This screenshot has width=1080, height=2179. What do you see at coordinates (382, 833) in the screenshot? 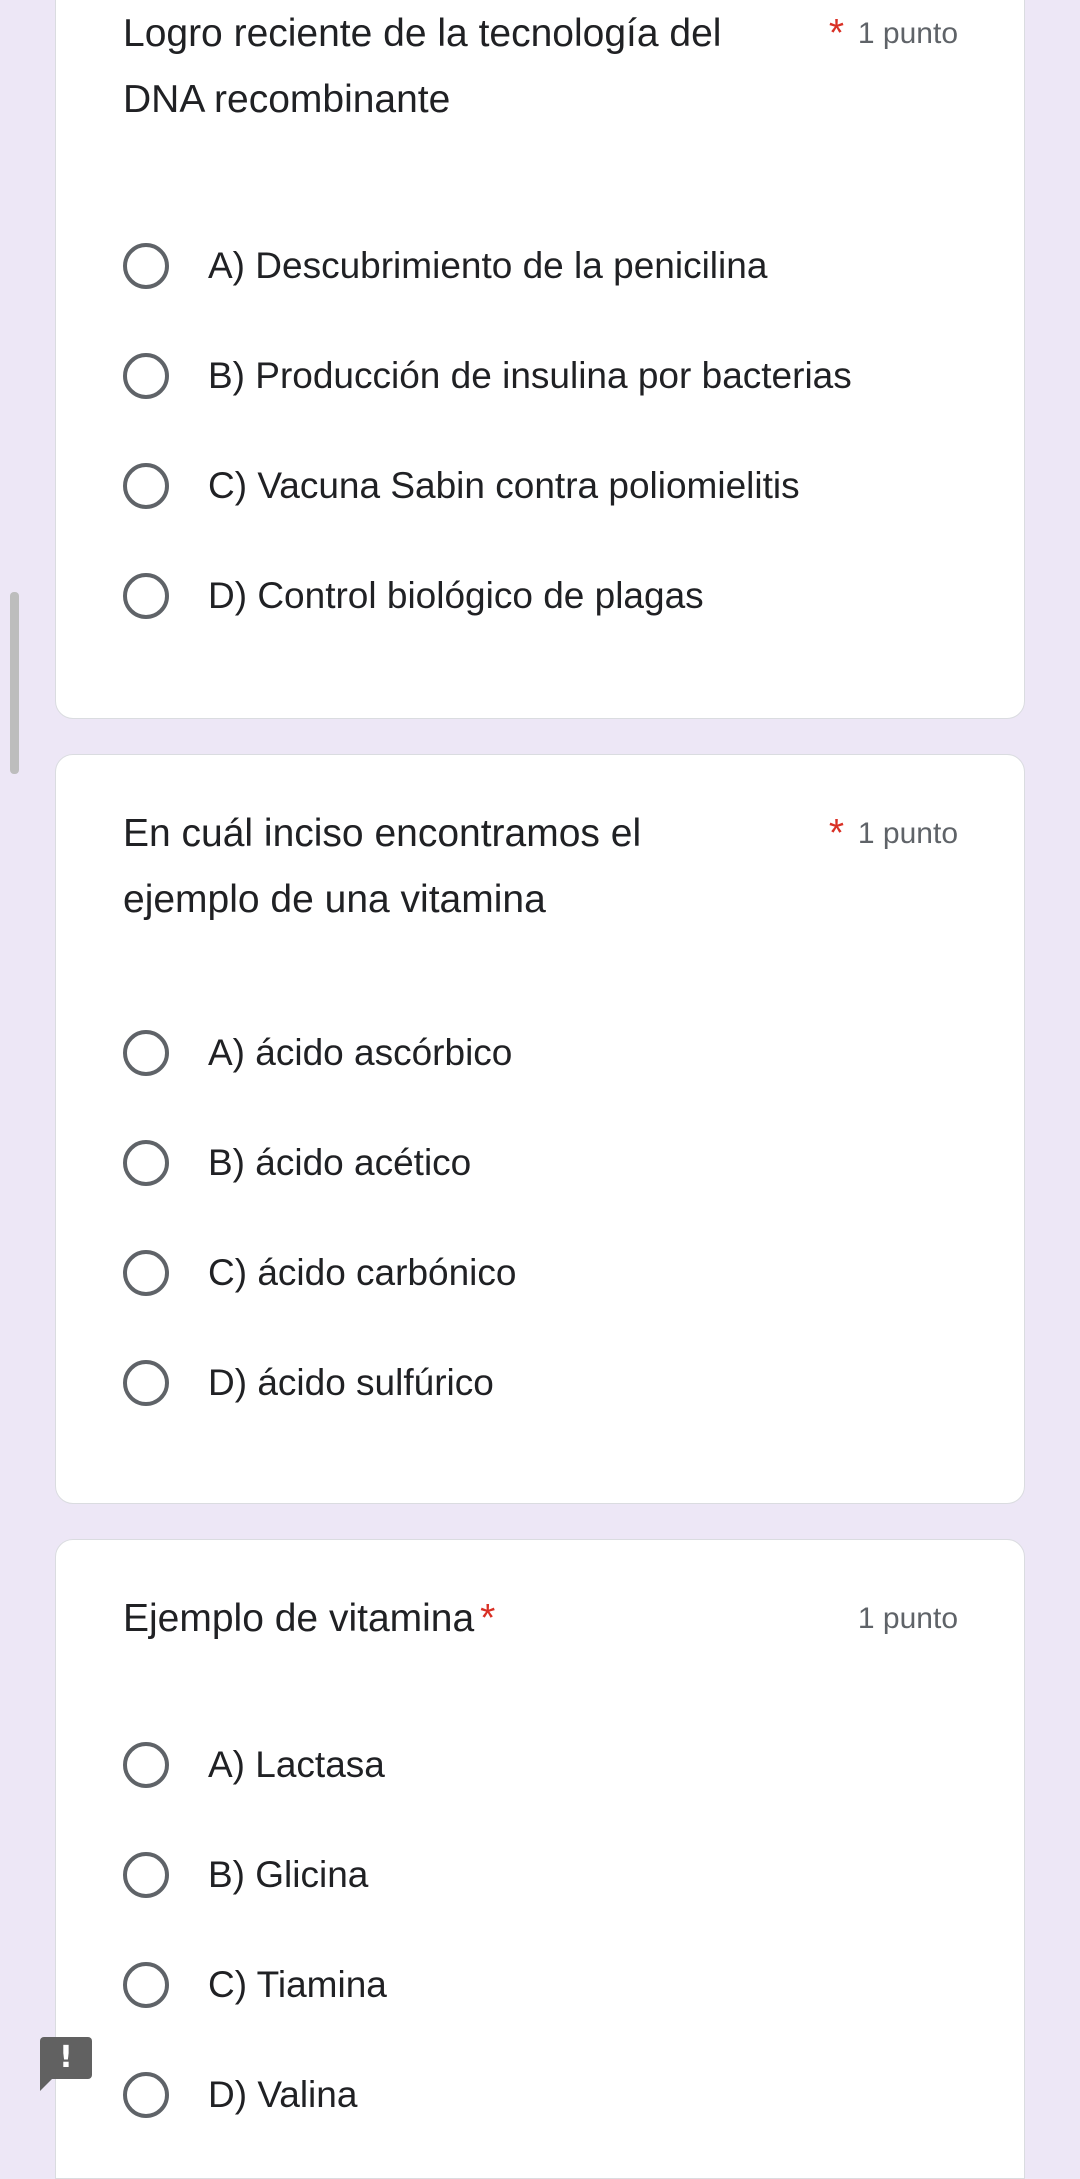
I see `question-title-line1: En cuál inciso encontramos el` at bounding box center [382, 833].